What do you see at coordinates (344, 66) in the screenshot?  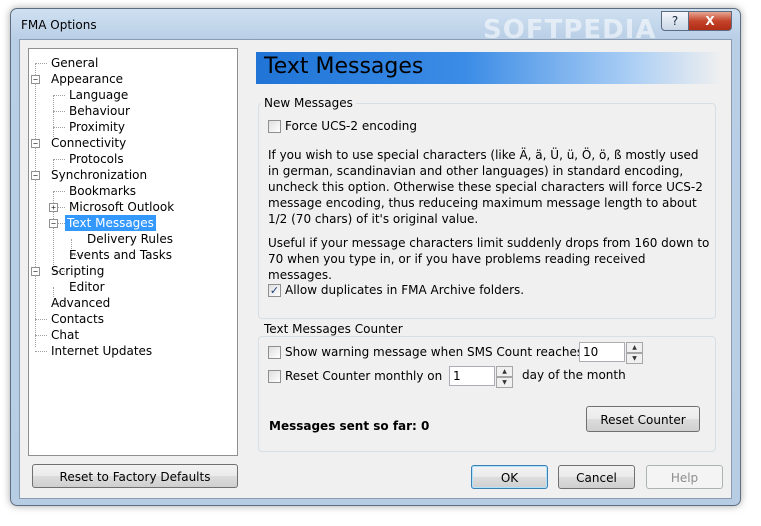 I see `page-title: Text Messages` at bounding box center [344, 66].